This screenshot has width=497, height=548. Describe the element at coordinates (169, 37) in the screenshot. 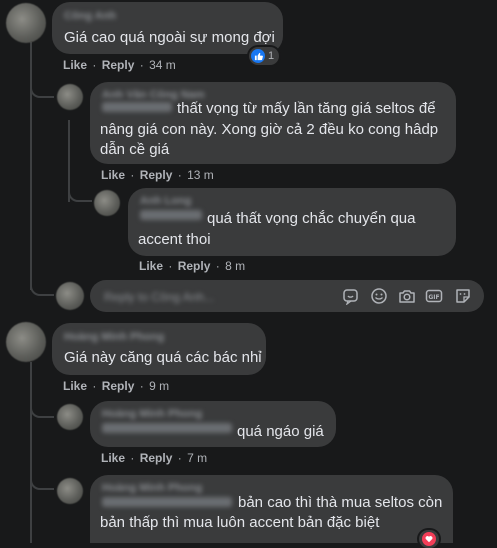

I see `comment-text: Giá cao quá ngoài sự mong đợi` at that location.